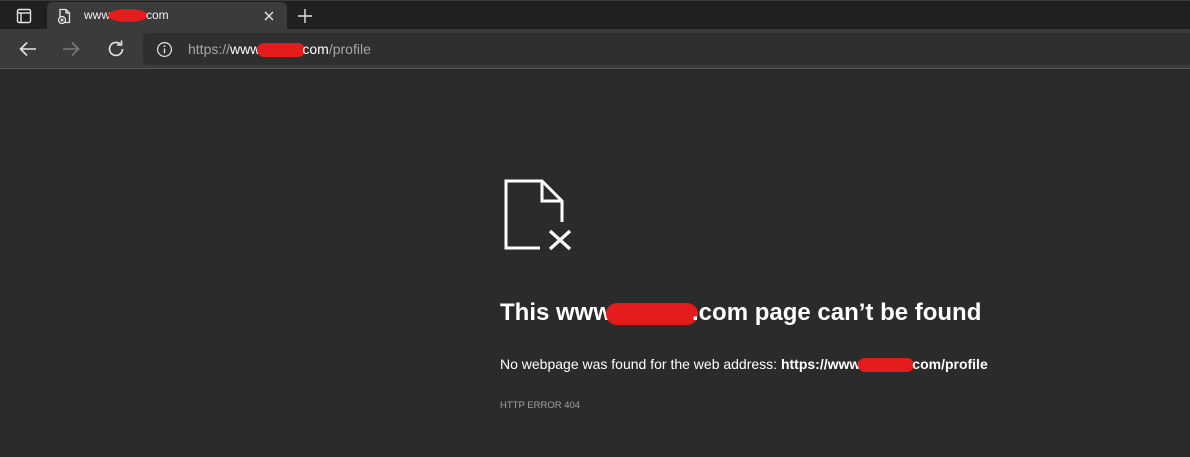 The width and height of the screenshot is (1190, 457). Describe the element at coordinates (305, 16) in the screenshot. I see `new-tab-button` at that location.